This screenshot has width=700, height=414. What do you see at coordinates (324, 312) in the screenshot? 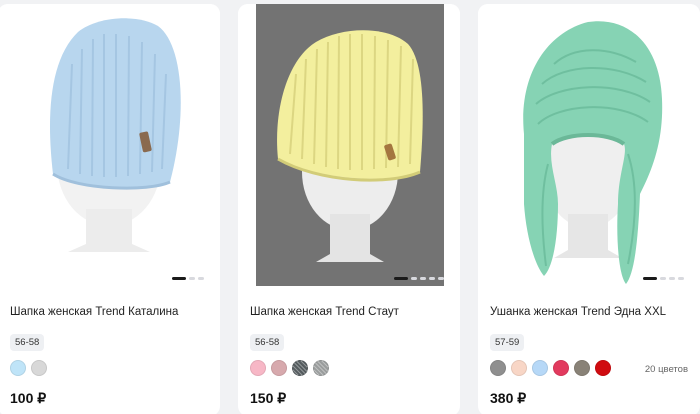
I see `product-title: Шапка женская Trend Стаут` at bounding box center [324, 312].